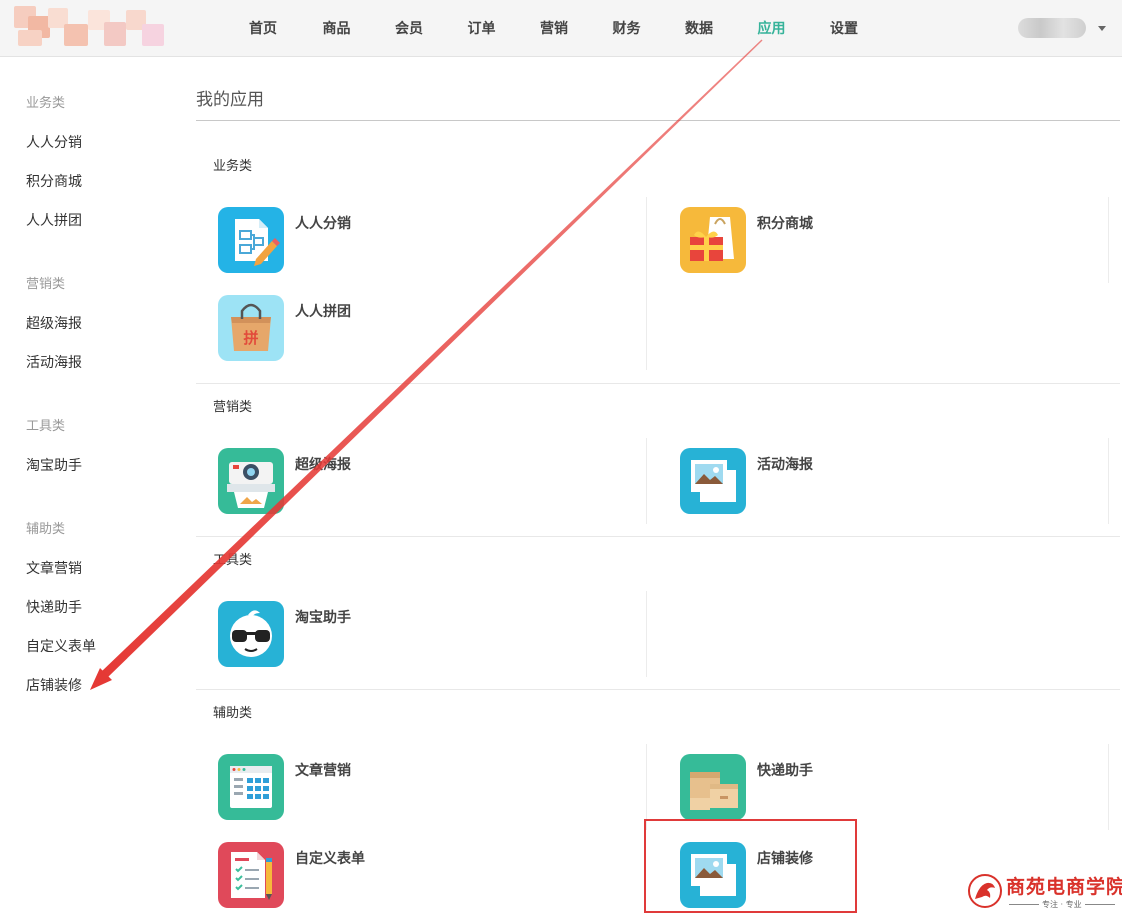  Describe the element at coordinates (54, 465) in the screenshot. I see `sidebar-item-taobao-helper: 淘宝助手` at that location.